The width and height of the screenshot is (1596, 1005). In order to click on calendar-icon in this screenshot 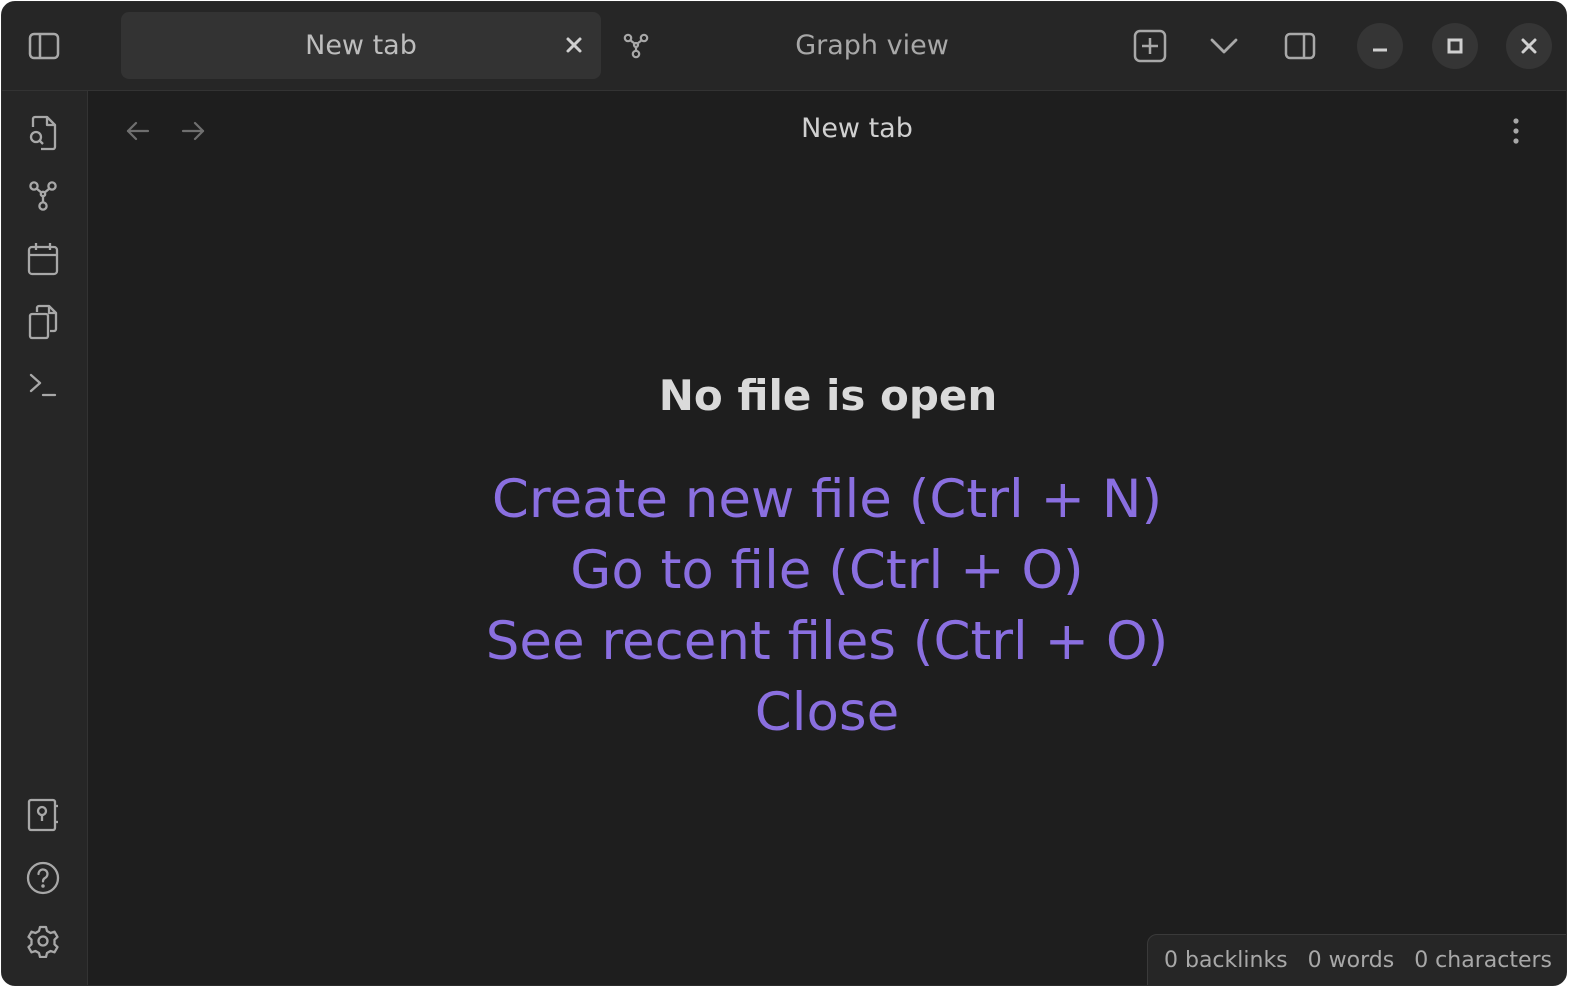, I will do `click(43, 259)`.